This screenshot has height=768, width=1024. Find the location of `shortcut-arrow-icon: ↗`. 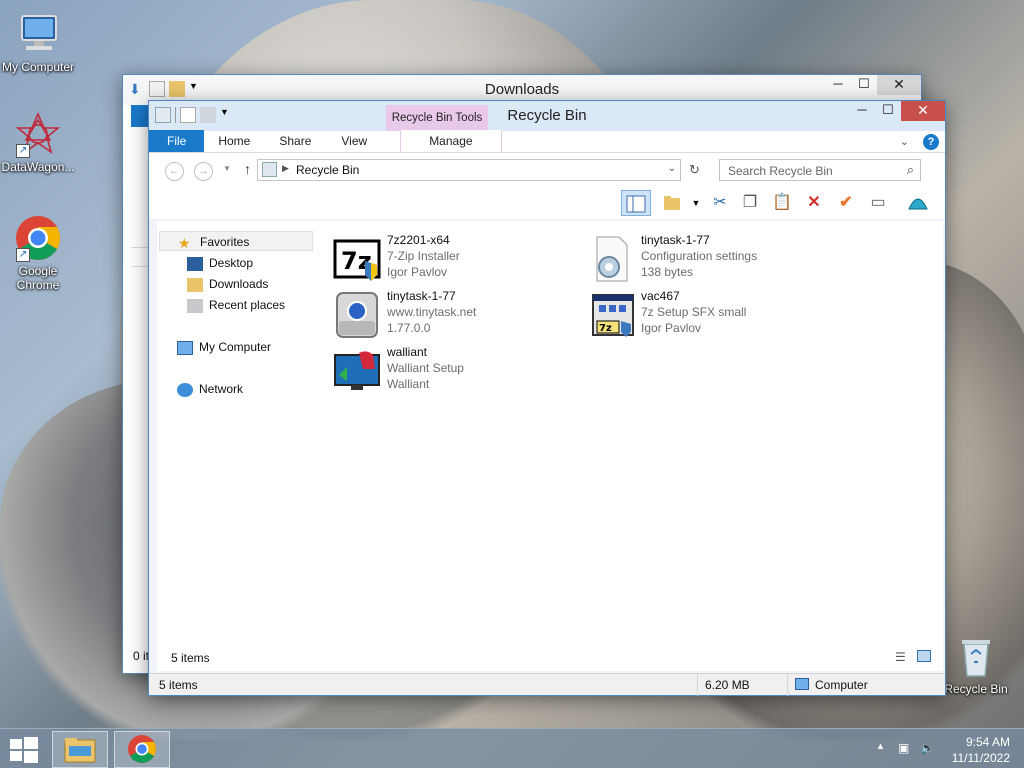

shortcut-arrow-icon: ↗ is located at coordinates (23, 255).